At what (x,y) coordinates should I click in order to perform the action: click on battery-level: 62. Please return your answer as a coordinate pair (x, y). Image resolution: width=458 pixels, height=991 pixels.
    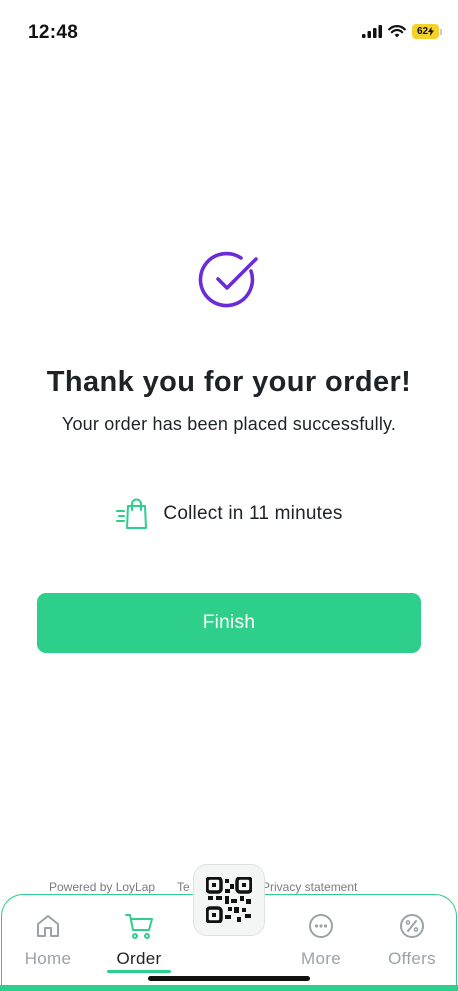
    Looking at the image, I should click on (425, 31).